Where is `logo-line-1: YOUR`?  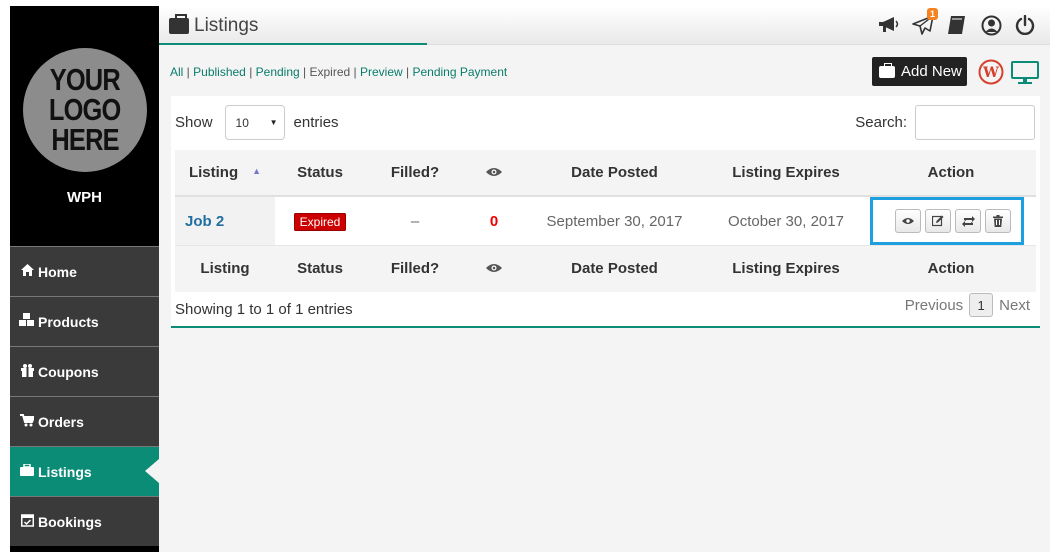
logo-line-1: YOUR is located at coordinates (85, 79).